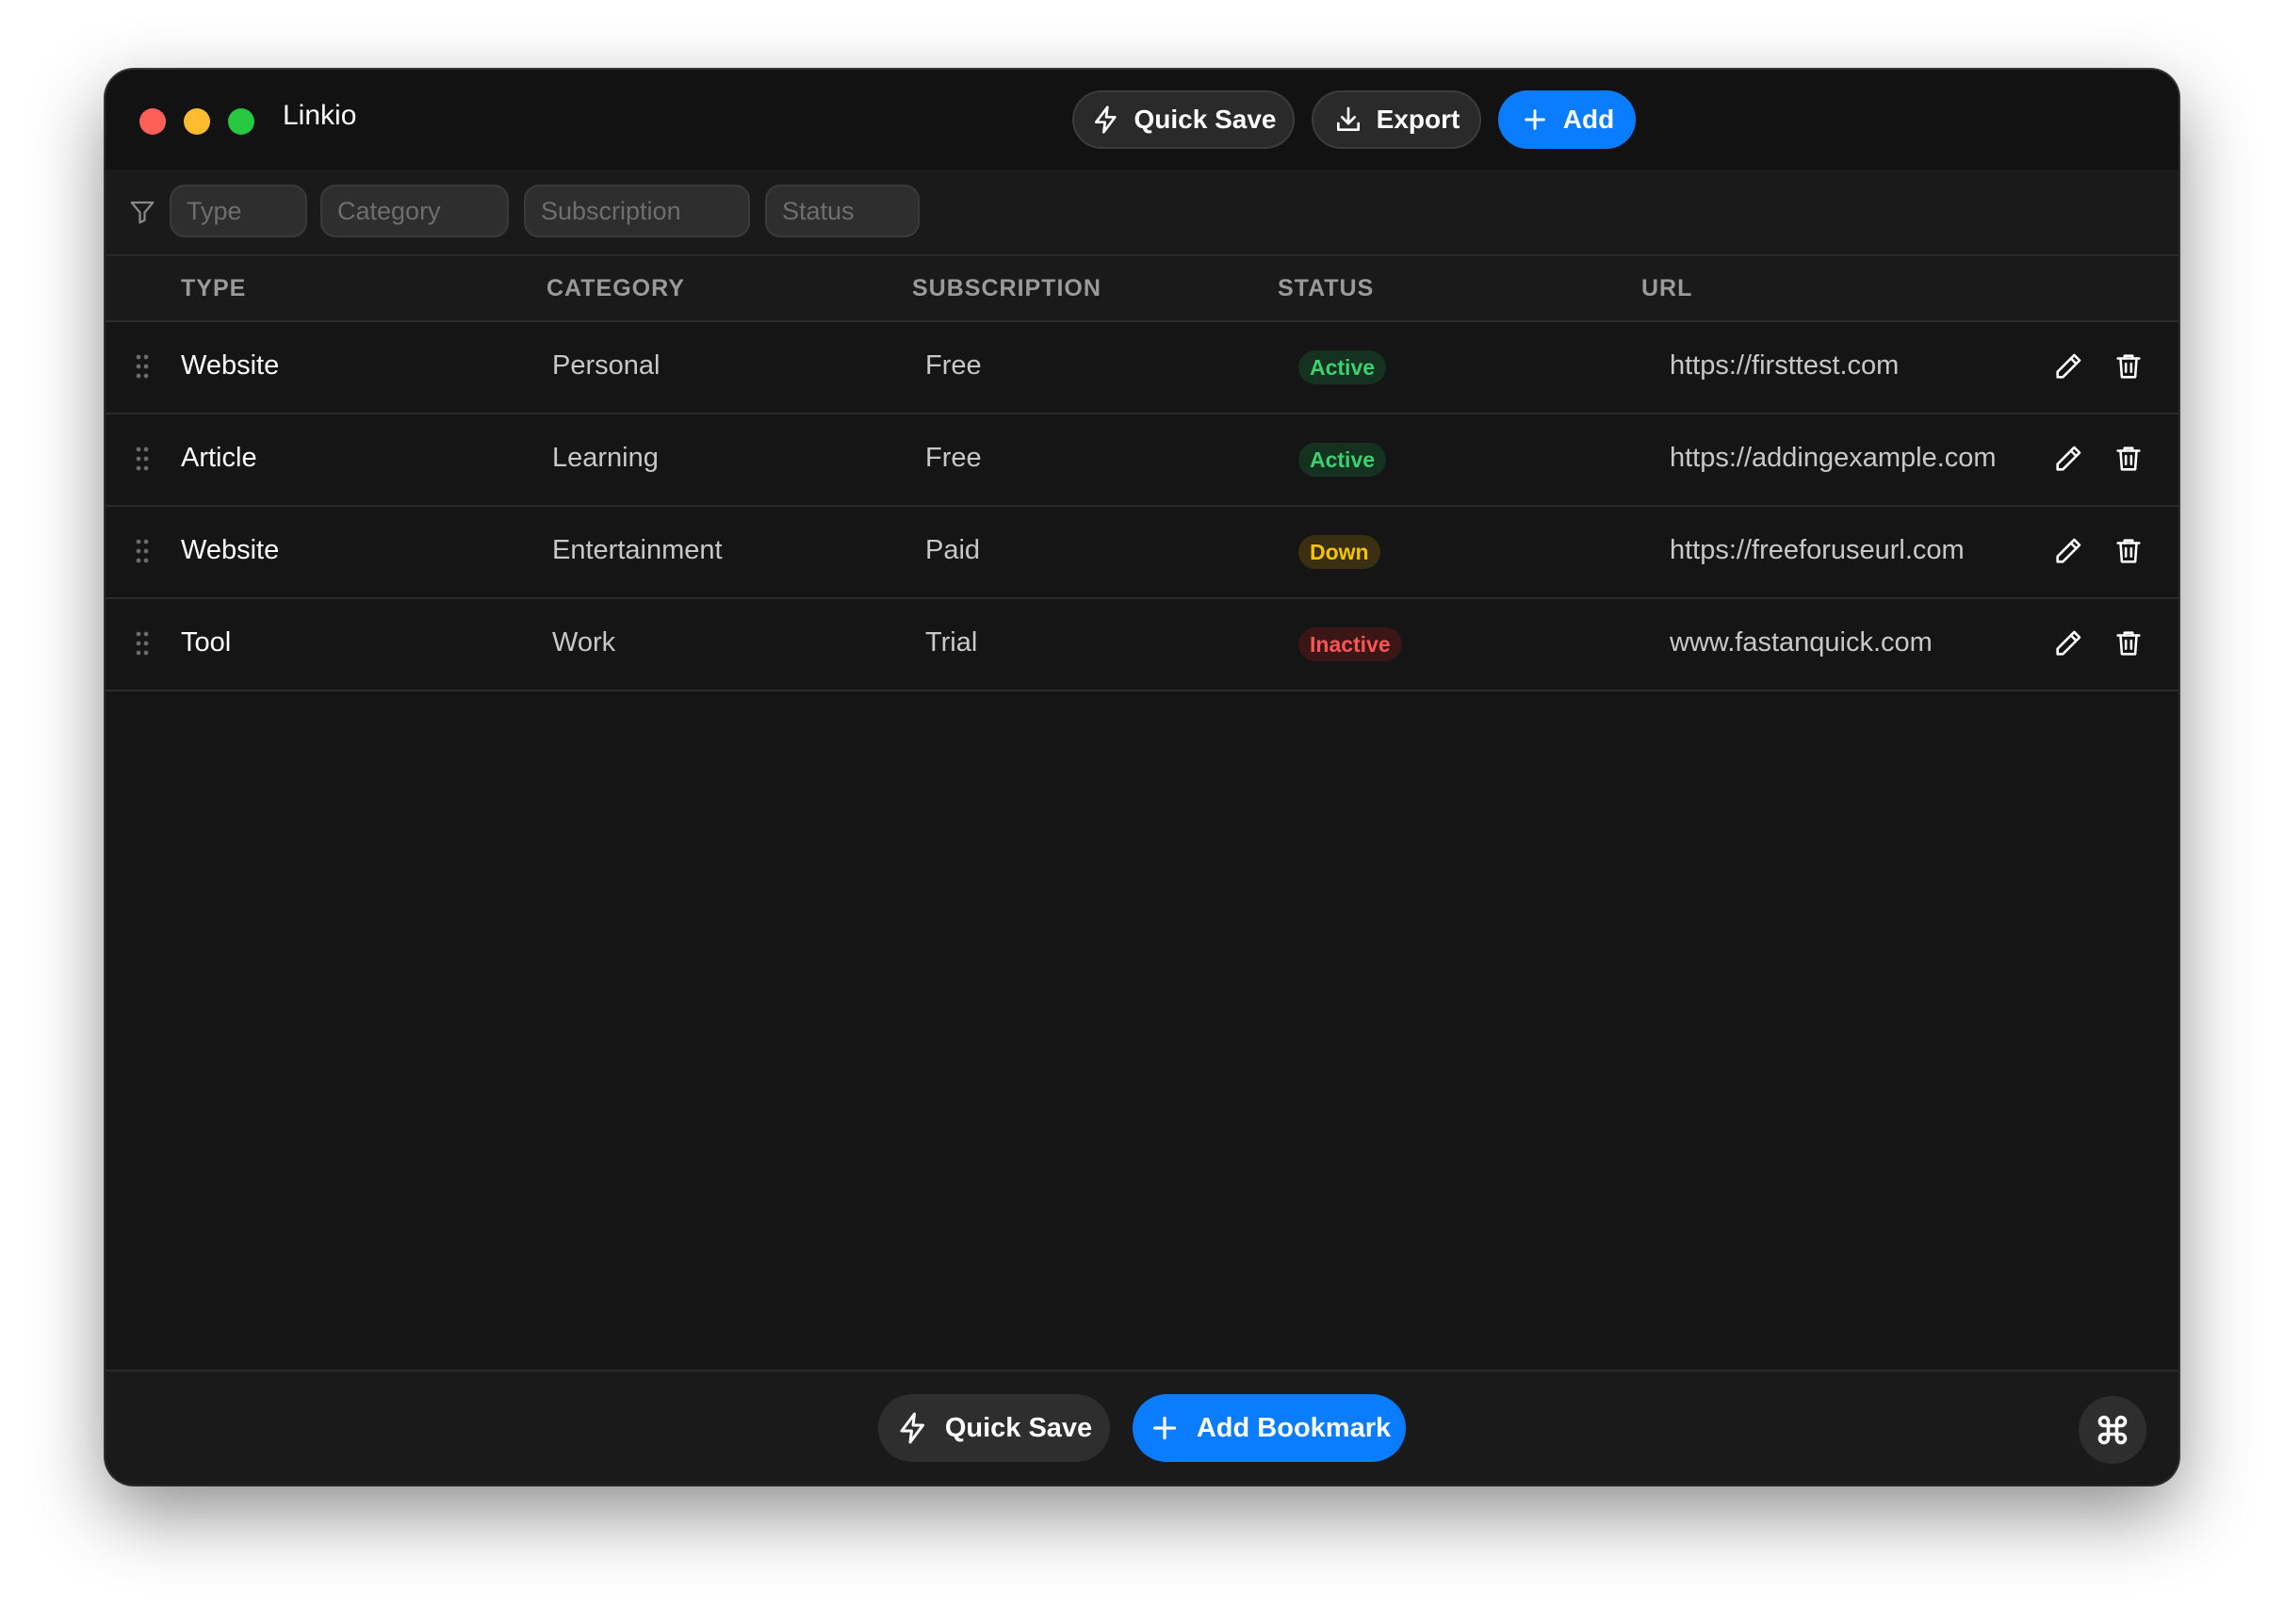 This screenshot has width=2284, height=1624. Describe the element at coordinates (152, 121) in the screenshot. I see `close-window-button` at that location.